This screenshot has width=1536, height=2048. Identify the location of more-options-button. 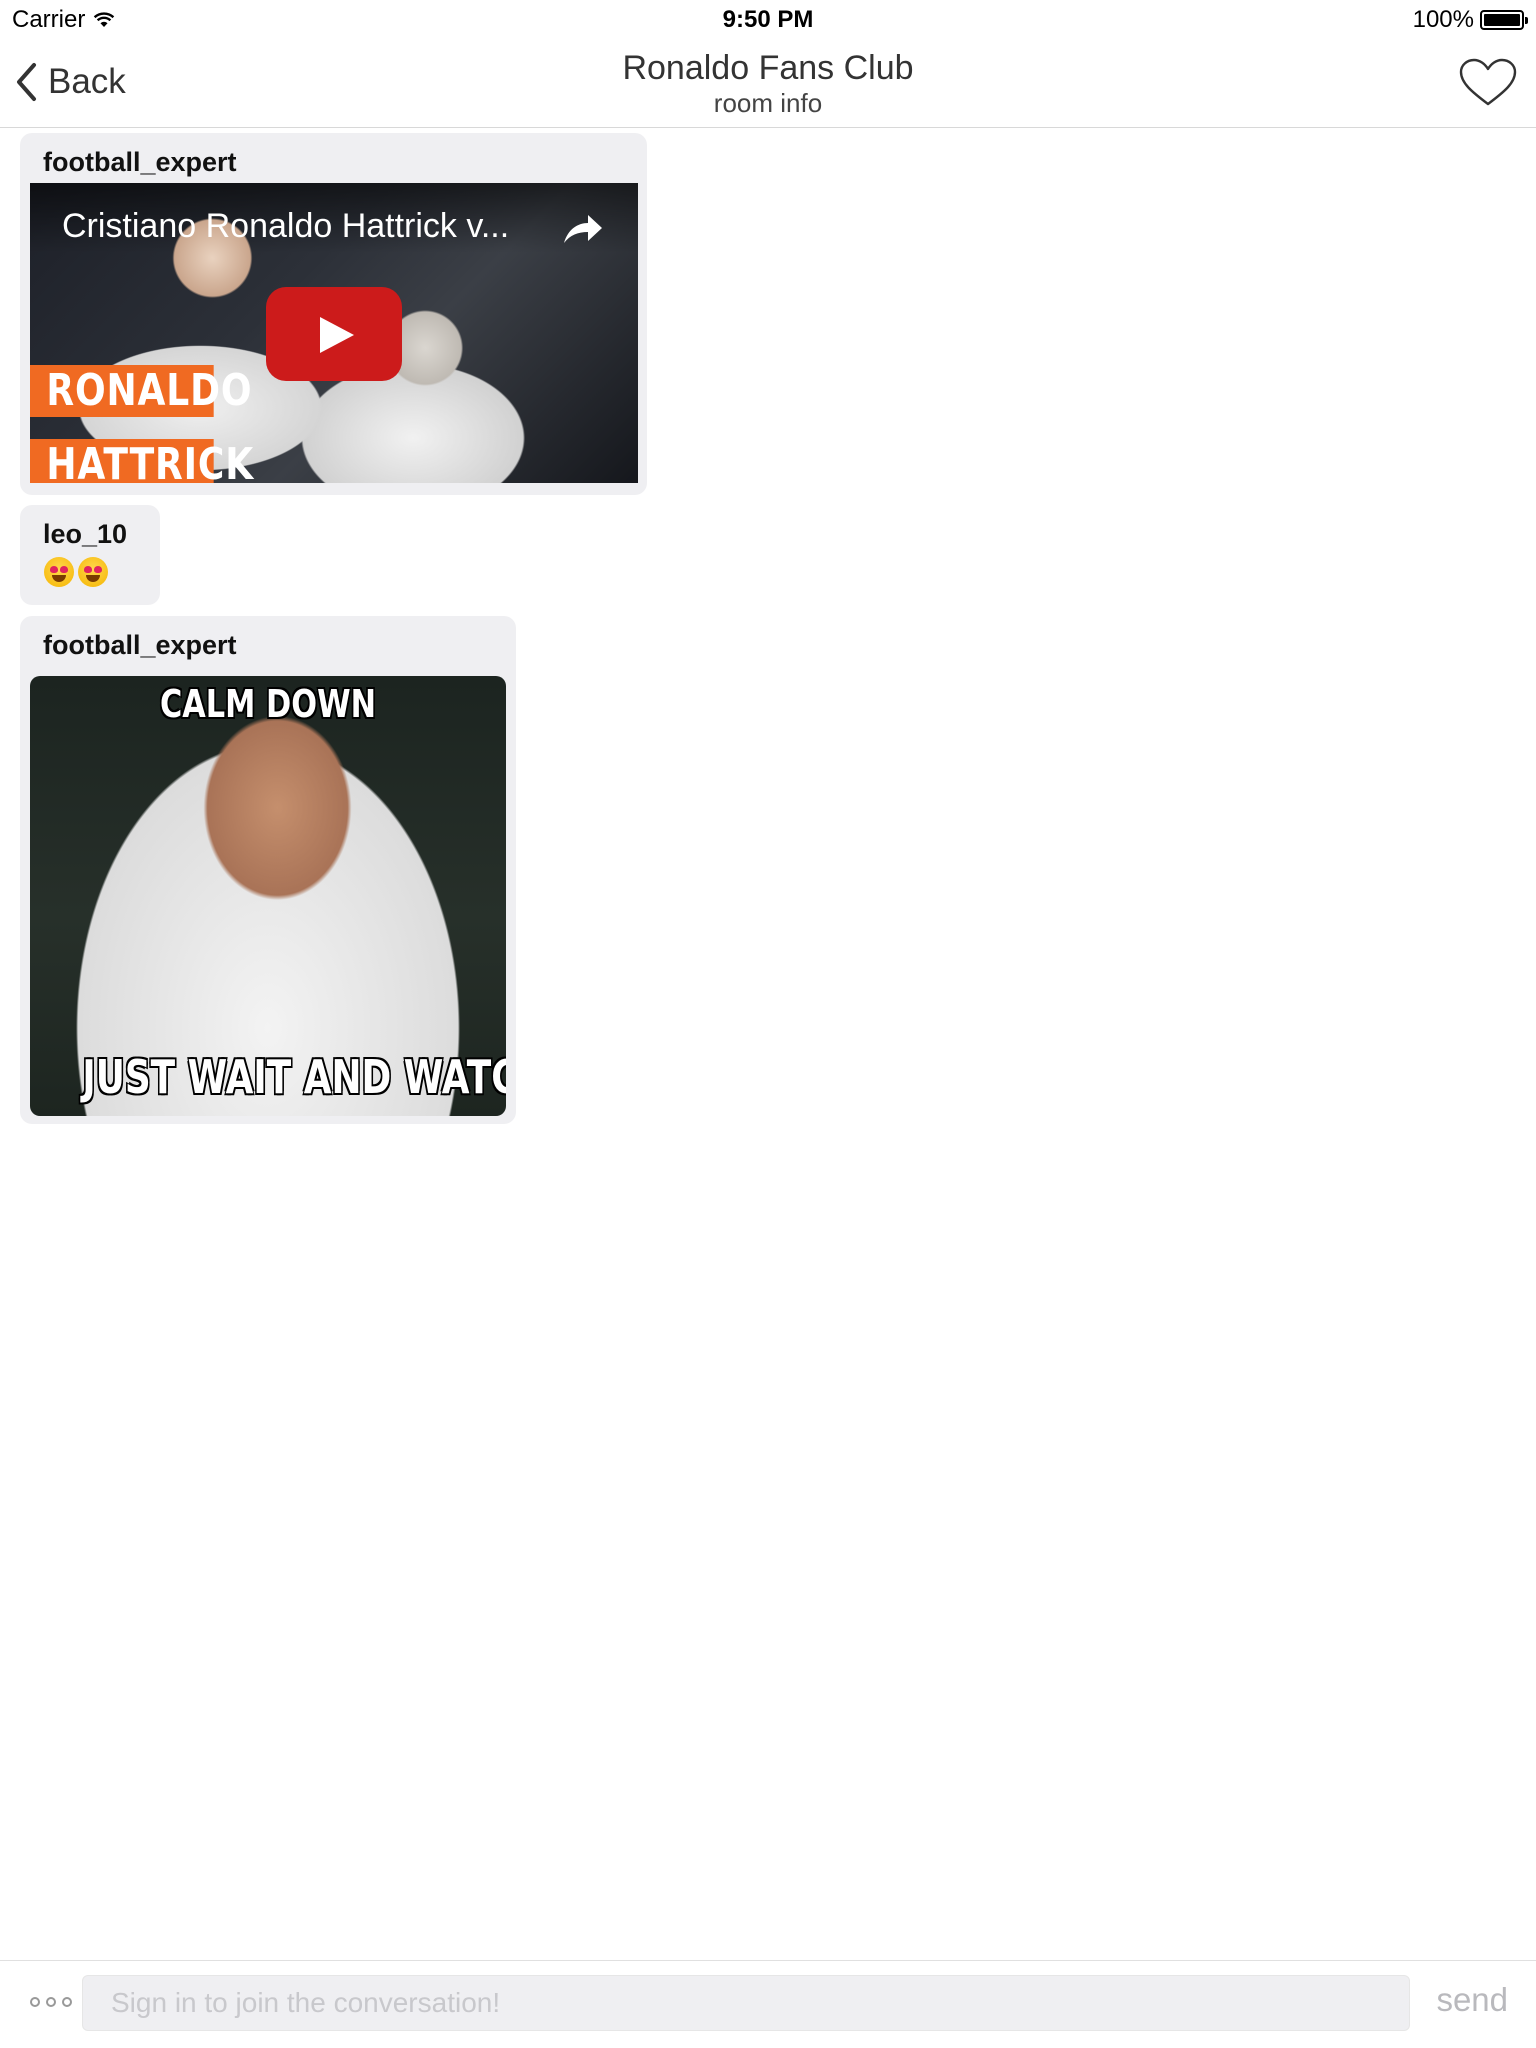
(51, 2002).